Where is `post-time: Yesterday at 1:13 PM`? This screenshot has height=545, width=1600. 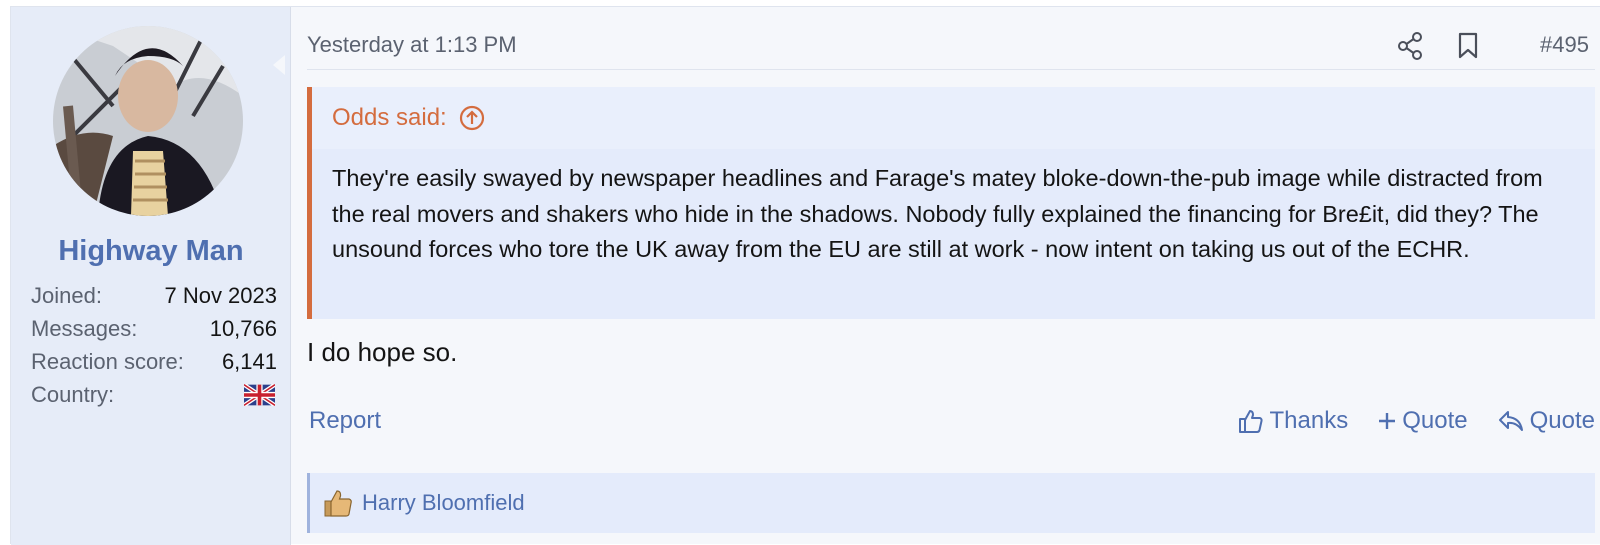
post-time: Yesterday at 1:13 PM is located at coordinates (412, 45).